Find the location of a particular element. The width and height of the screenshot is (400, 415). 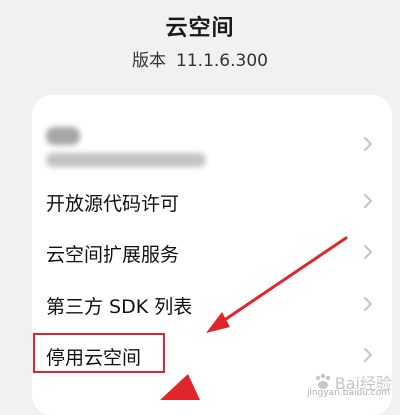

version-number: 11.1.6.300 is located at coordinates (222, 61).